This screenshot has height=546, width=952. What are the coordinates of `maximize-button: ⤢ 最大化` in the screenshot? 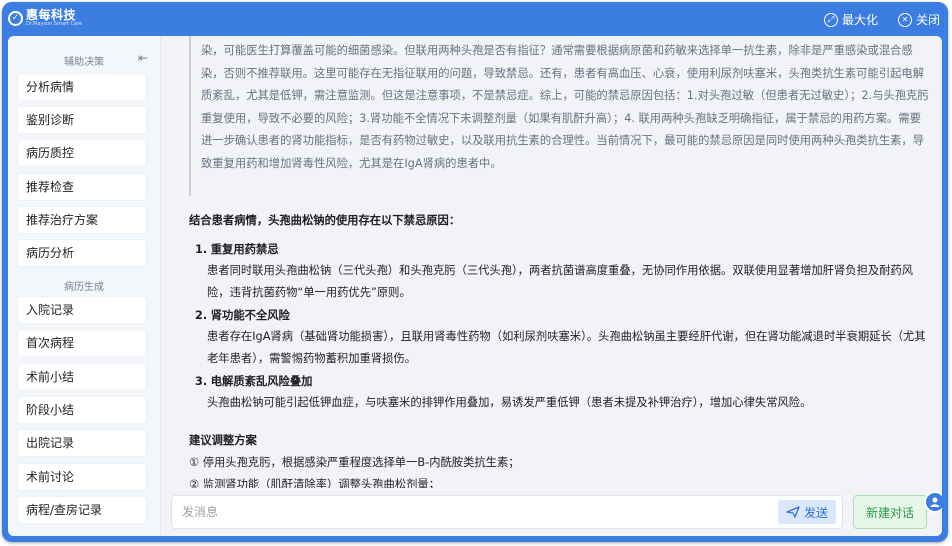 It's located at (851, 19).